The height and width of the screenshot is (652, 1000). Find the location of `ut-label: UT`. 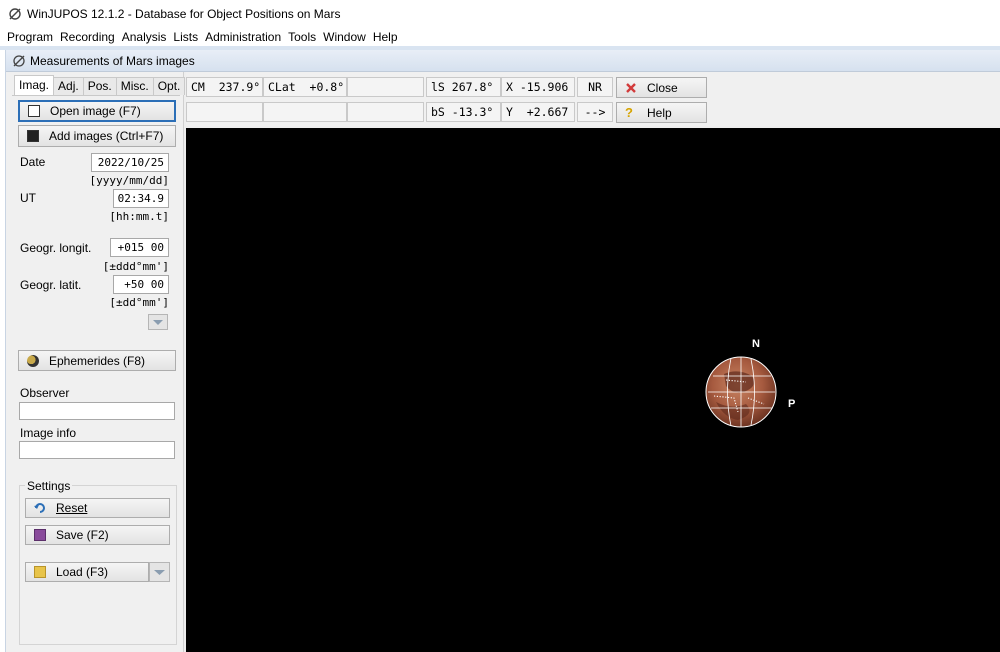

ut-label: UT is located at coordinates (28, 198).